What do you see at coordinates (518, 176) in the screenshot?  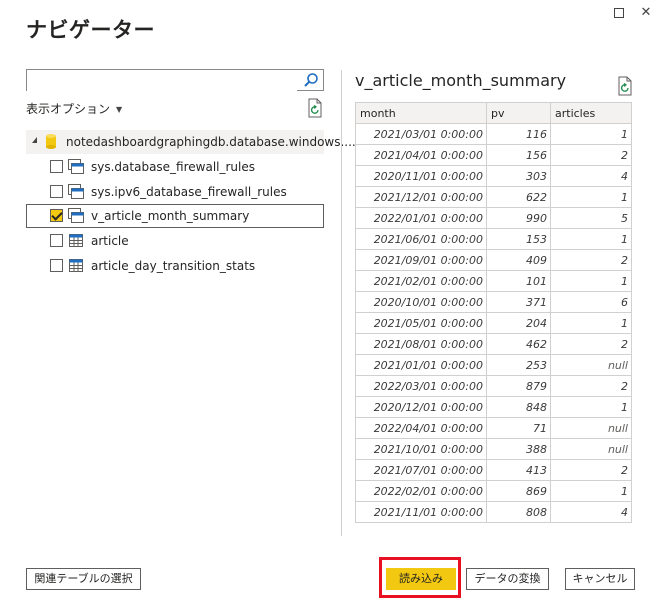 I see `table-cell: 303` at bounding box center [518, 176].